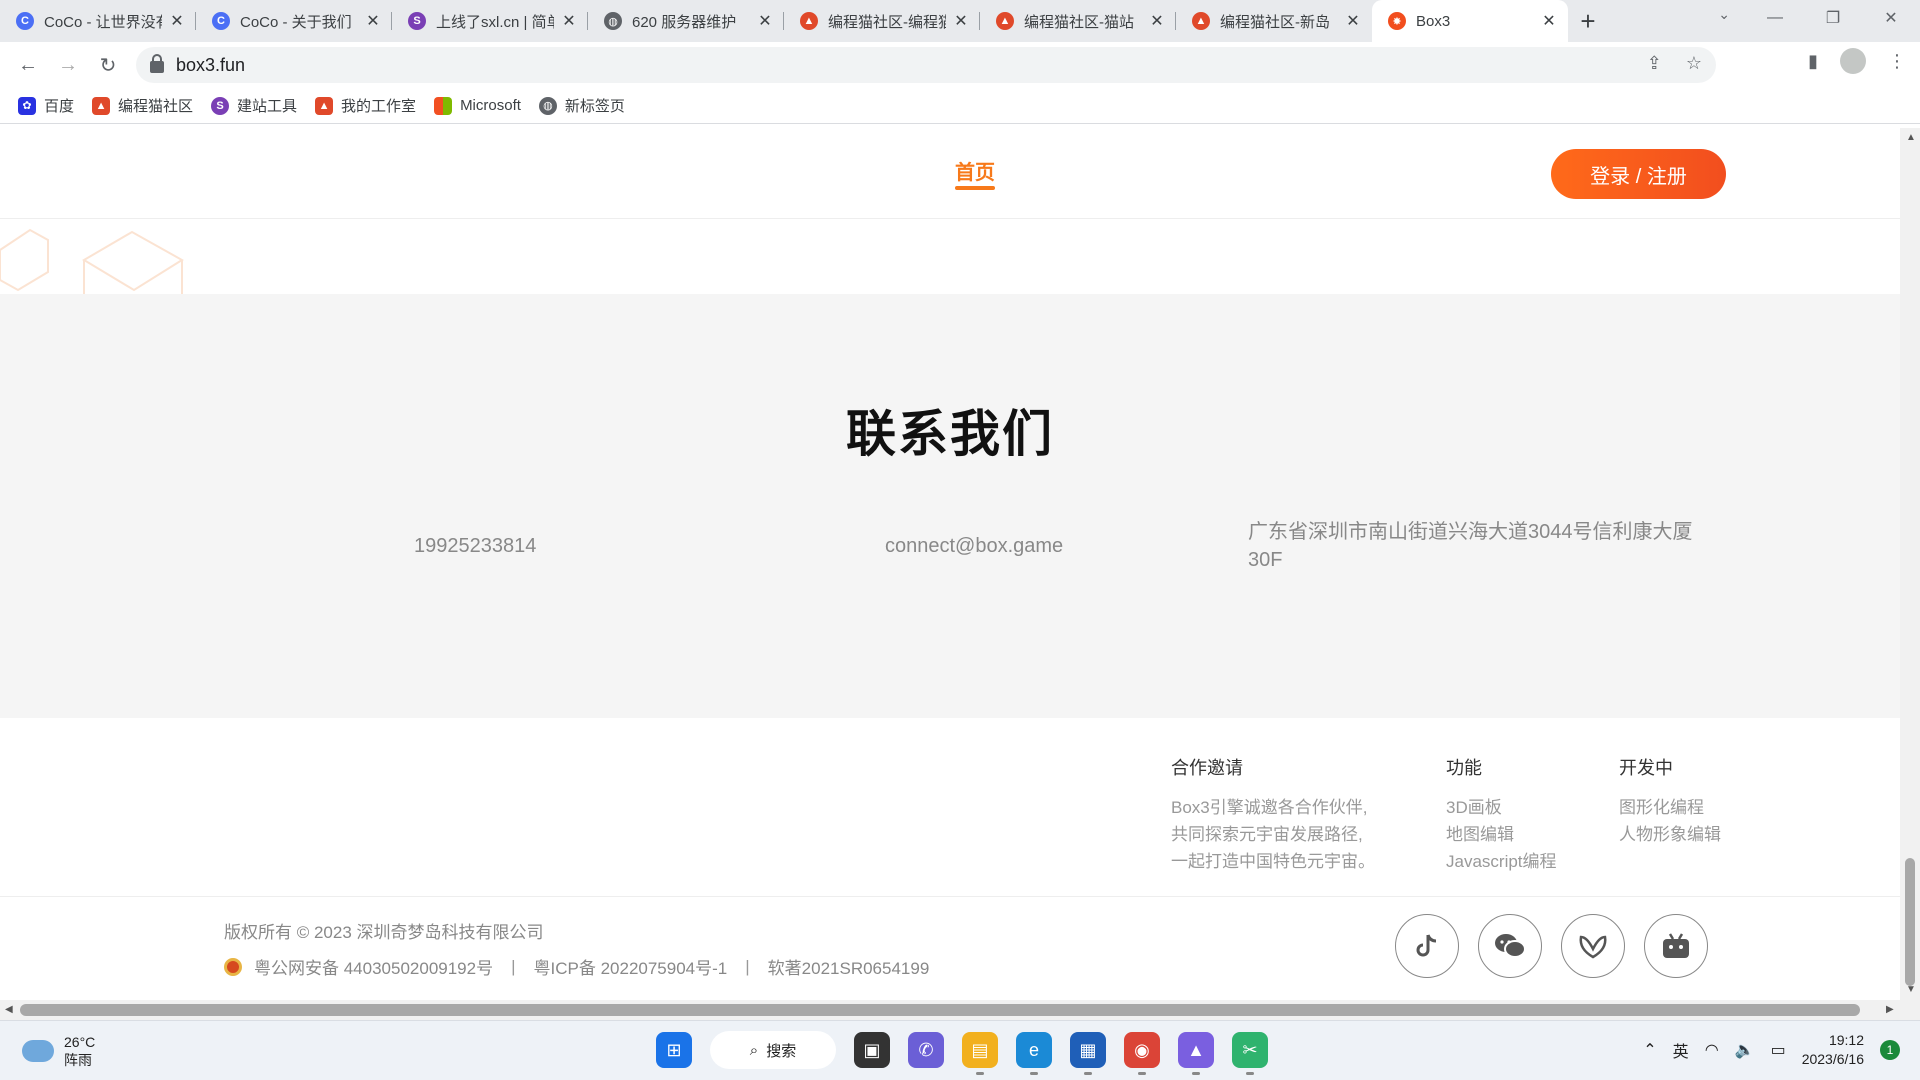 Image resolution: width=1920 pixels, height=1080 pixels. What do you see at coordinates (1470, 21) in the screenshot?
I see `browser-tab-active: ✸ Box3 ✕` at bounding box center [1470, 21].